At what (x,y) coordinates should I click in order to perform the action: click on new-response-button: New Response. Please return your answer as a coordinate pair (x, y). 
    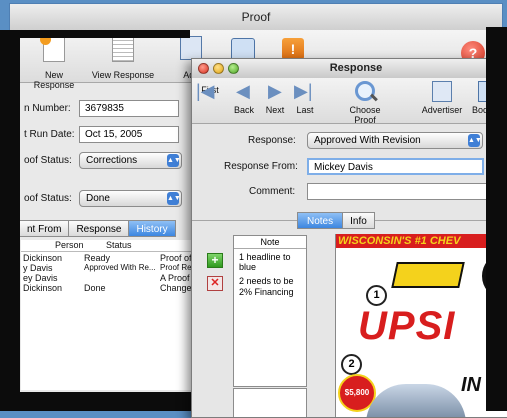
    Looking at the image, I should click on (54, 62).